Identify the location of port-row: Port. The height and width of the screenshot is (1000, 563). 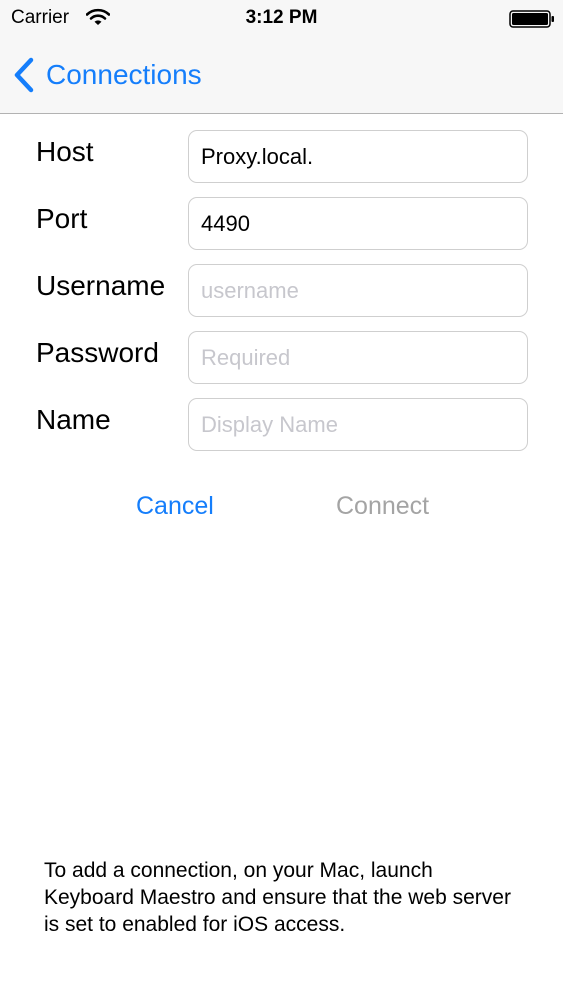
(281, 223).